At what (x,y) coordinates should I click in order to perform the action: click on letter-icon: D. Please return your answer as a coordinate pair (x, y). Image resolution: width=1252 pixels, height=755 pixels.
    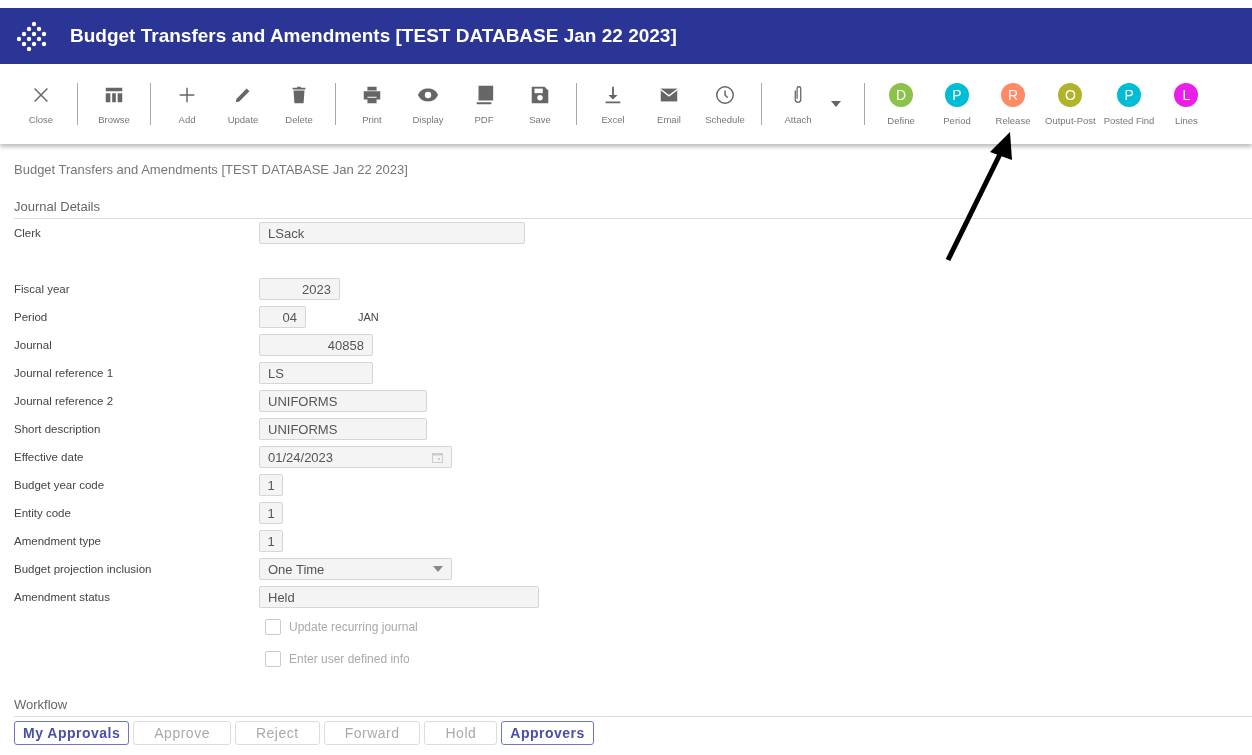
    Looking at the image, I should click on (901, 94).